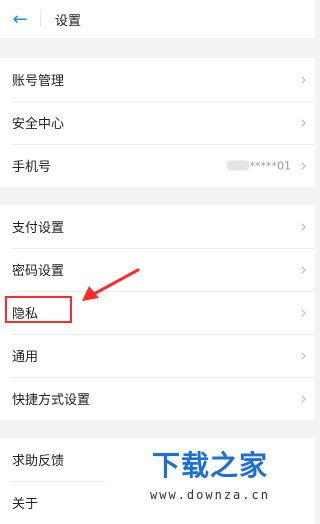 This screenshot has width=320, height=524. Describe the element at coordinates (157, 165) in the screenshot. I see `phone-number-item: 手机号 *****01 ›` at that location.